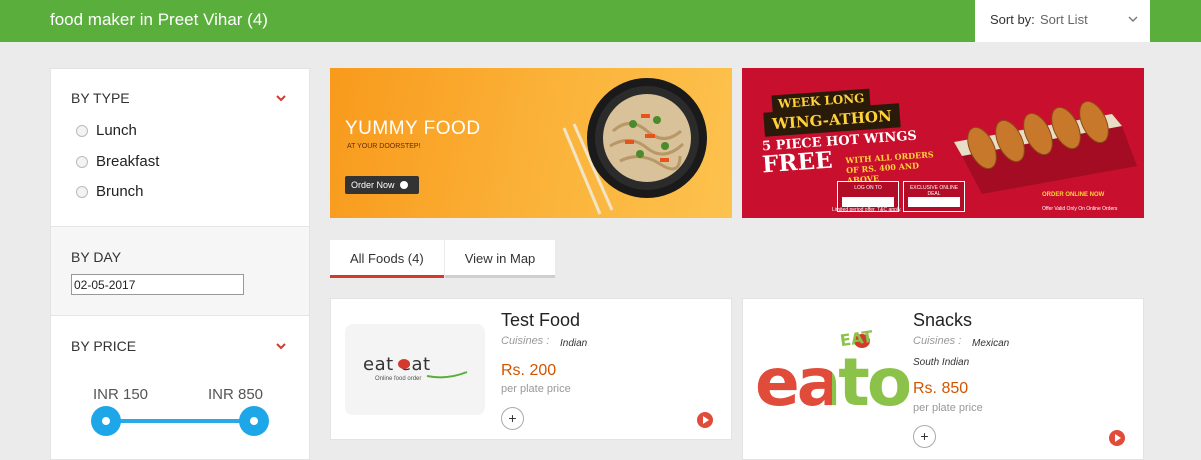  I want to click on logo-subtext: Online food order, so click(398, 379).